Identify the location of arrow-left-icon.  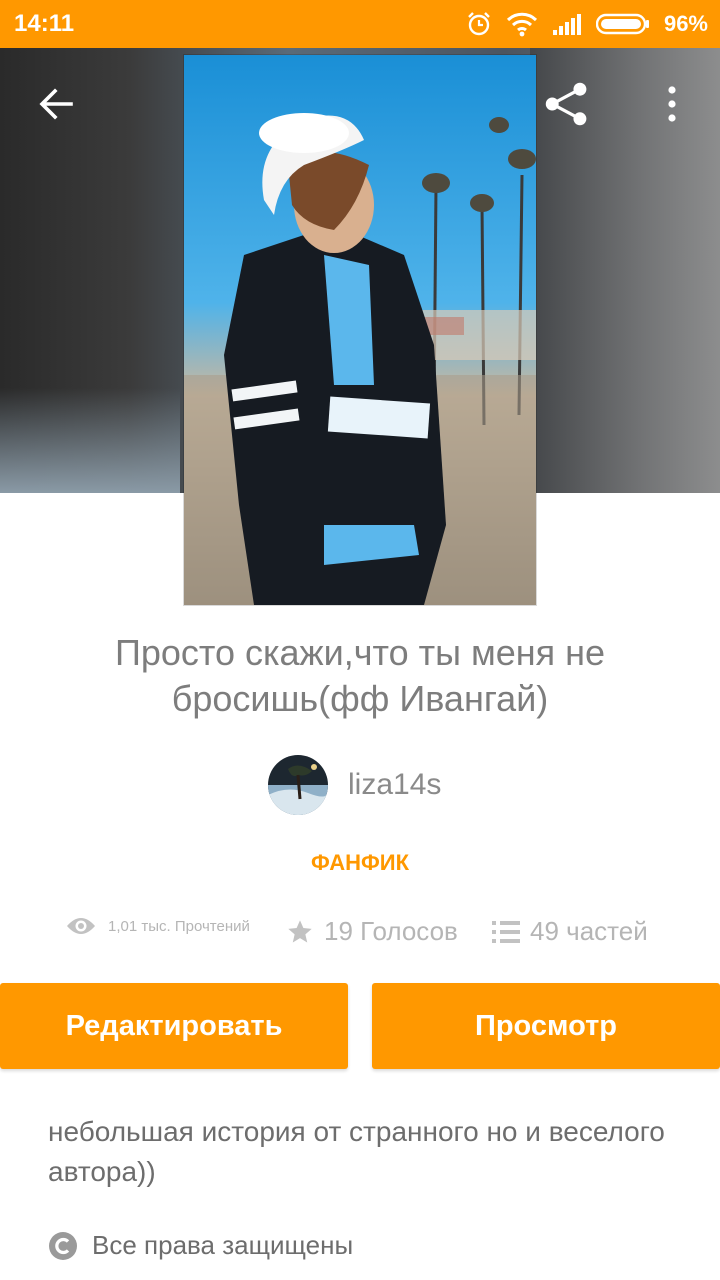
(56, 104).